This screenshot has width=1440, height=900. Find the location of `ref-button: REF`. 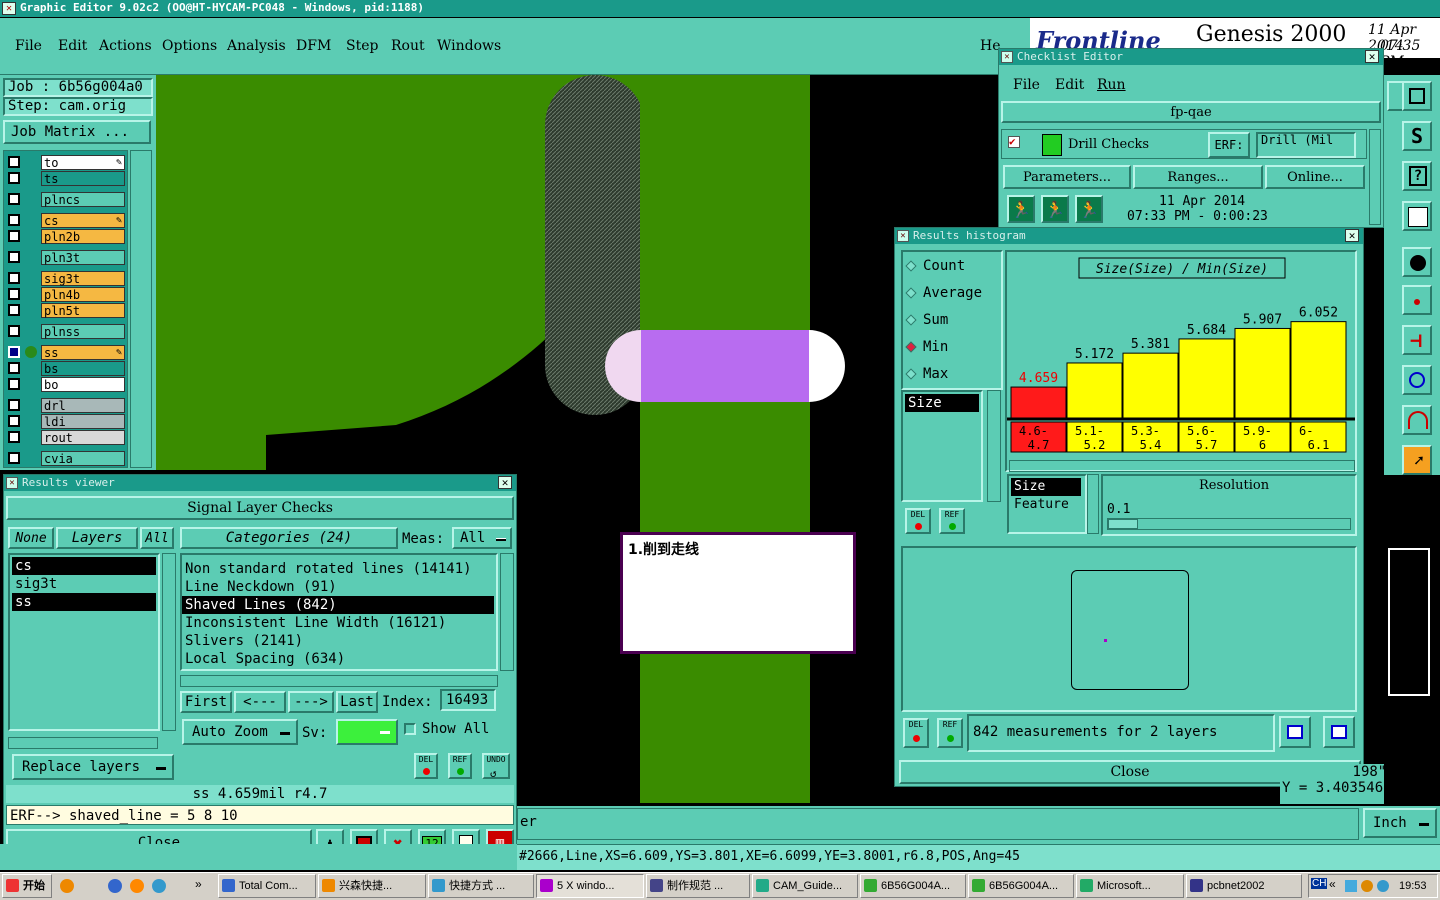

ref-button: REF is located at coordinates (460, 766).